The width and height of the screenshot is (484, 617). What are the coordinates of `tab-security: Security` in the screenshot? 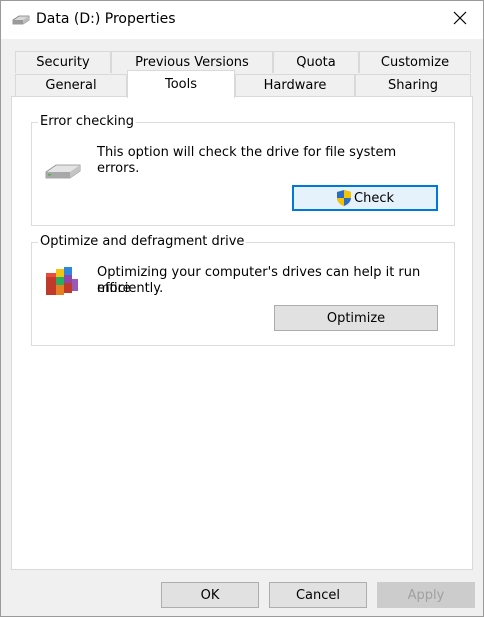 It's located at (63, 62).